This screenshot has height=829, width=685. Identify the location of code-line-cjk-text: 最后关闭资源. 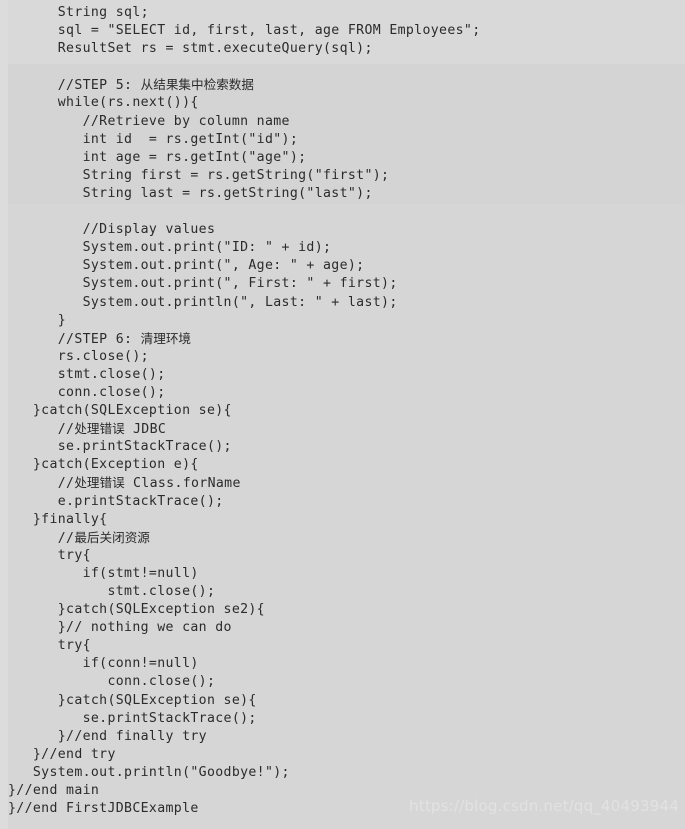
(112, 537).